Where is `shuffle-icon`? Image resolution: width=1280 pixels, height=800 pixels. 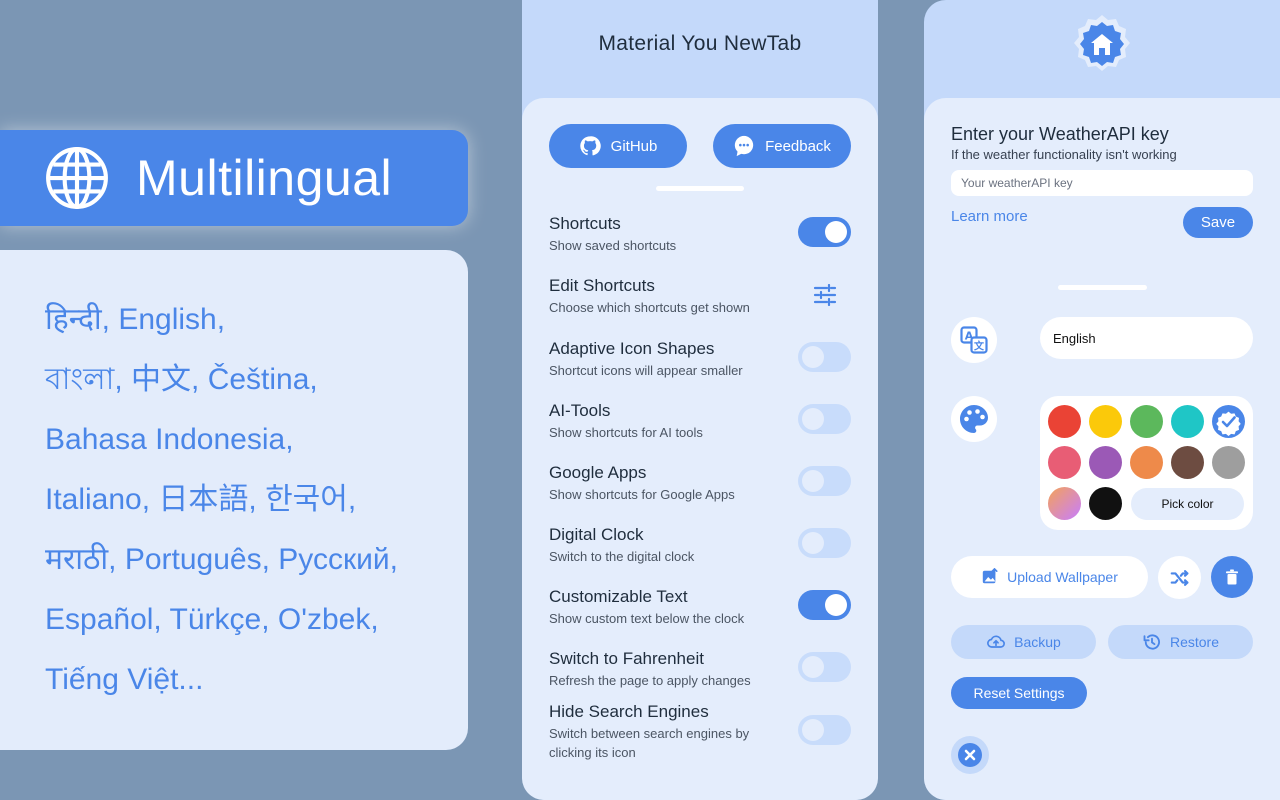
shuffle-icon is located at coordinates (1179, 577).